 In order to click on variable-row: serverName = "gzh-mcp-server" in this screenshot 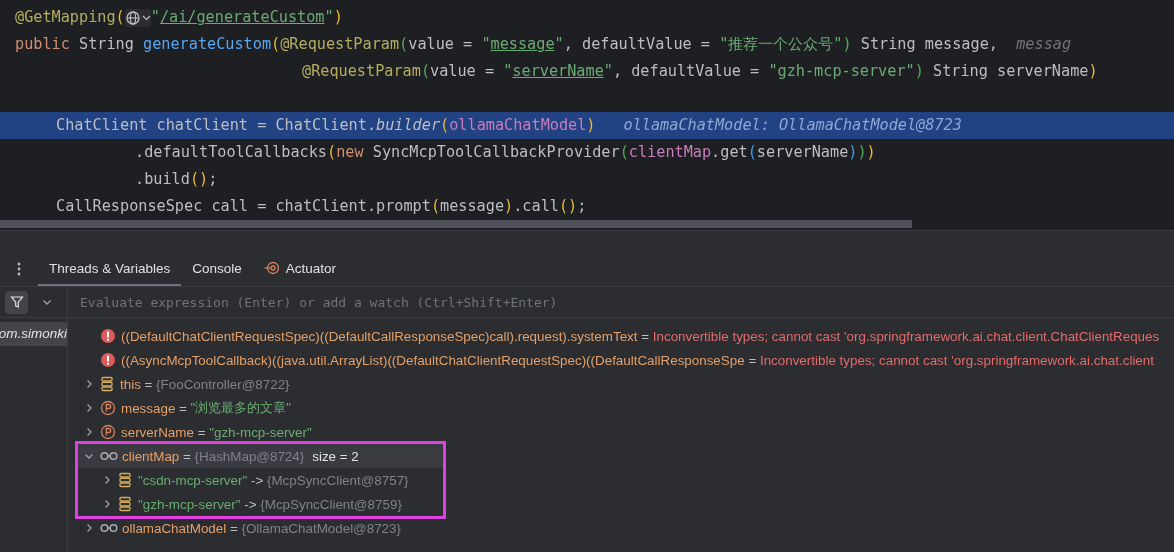, I will do `click(626, 432)`.